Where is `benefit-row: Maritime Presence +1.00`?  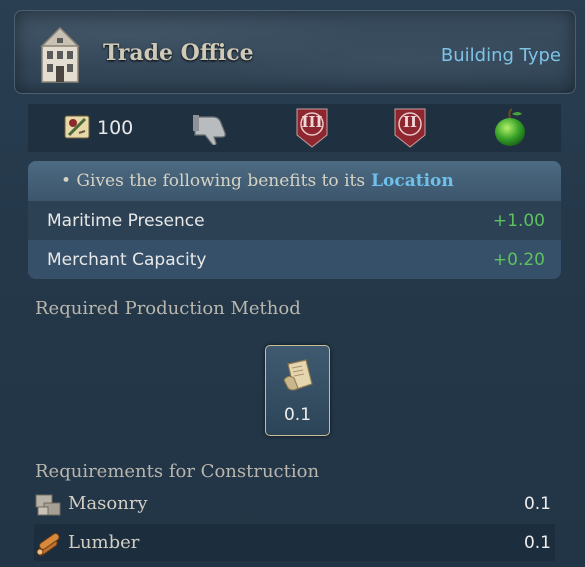
benefit-row: Maritime Presence +1.00 is located at coordinates (294, 220).